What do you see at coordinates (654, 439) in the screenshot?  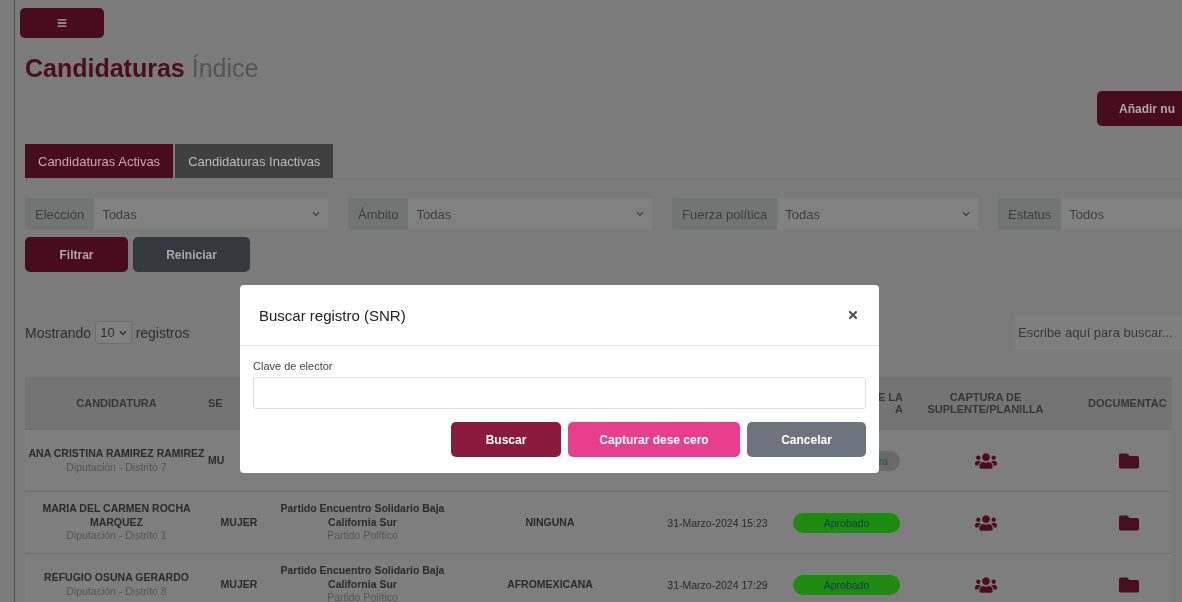 I see `capture-button: Capturar dese cero` at bounding box center [654, 439].